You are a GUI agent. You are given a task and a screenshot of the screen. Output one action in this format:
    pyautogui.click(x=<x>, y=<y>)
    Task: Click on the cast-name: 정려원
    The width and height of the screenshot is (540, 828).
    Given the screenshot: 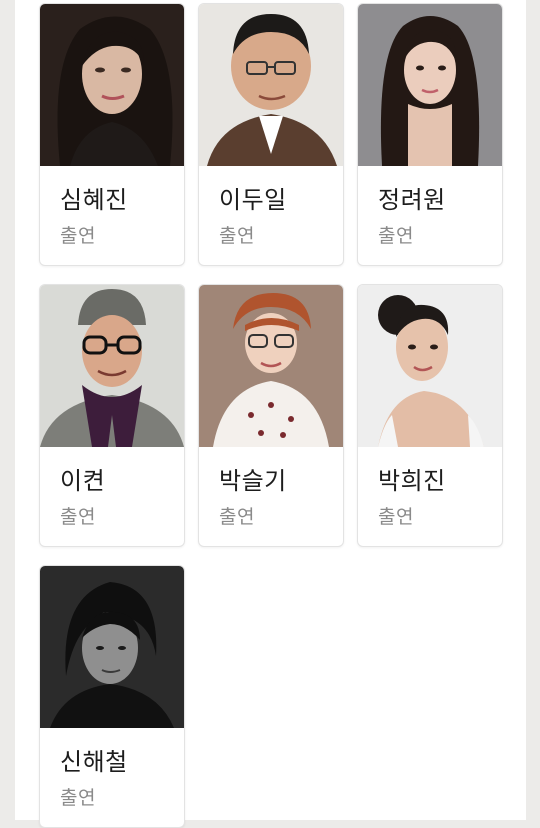 What is the action you would take?
    pyautogui.click(x=412, y=200)
    